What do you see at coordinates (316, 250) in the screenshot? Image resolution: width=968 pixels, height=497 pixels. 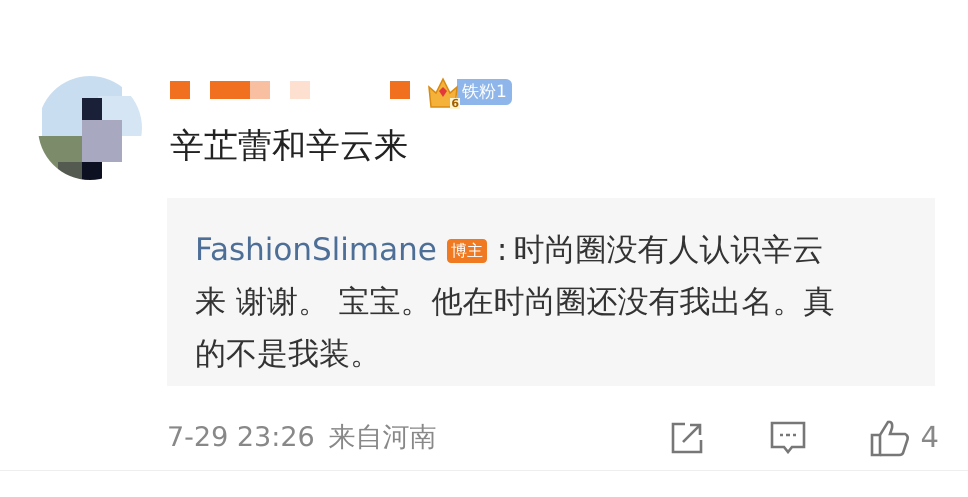 I see `reply-author: FashionSlimane` at bounding box center [316, 250].